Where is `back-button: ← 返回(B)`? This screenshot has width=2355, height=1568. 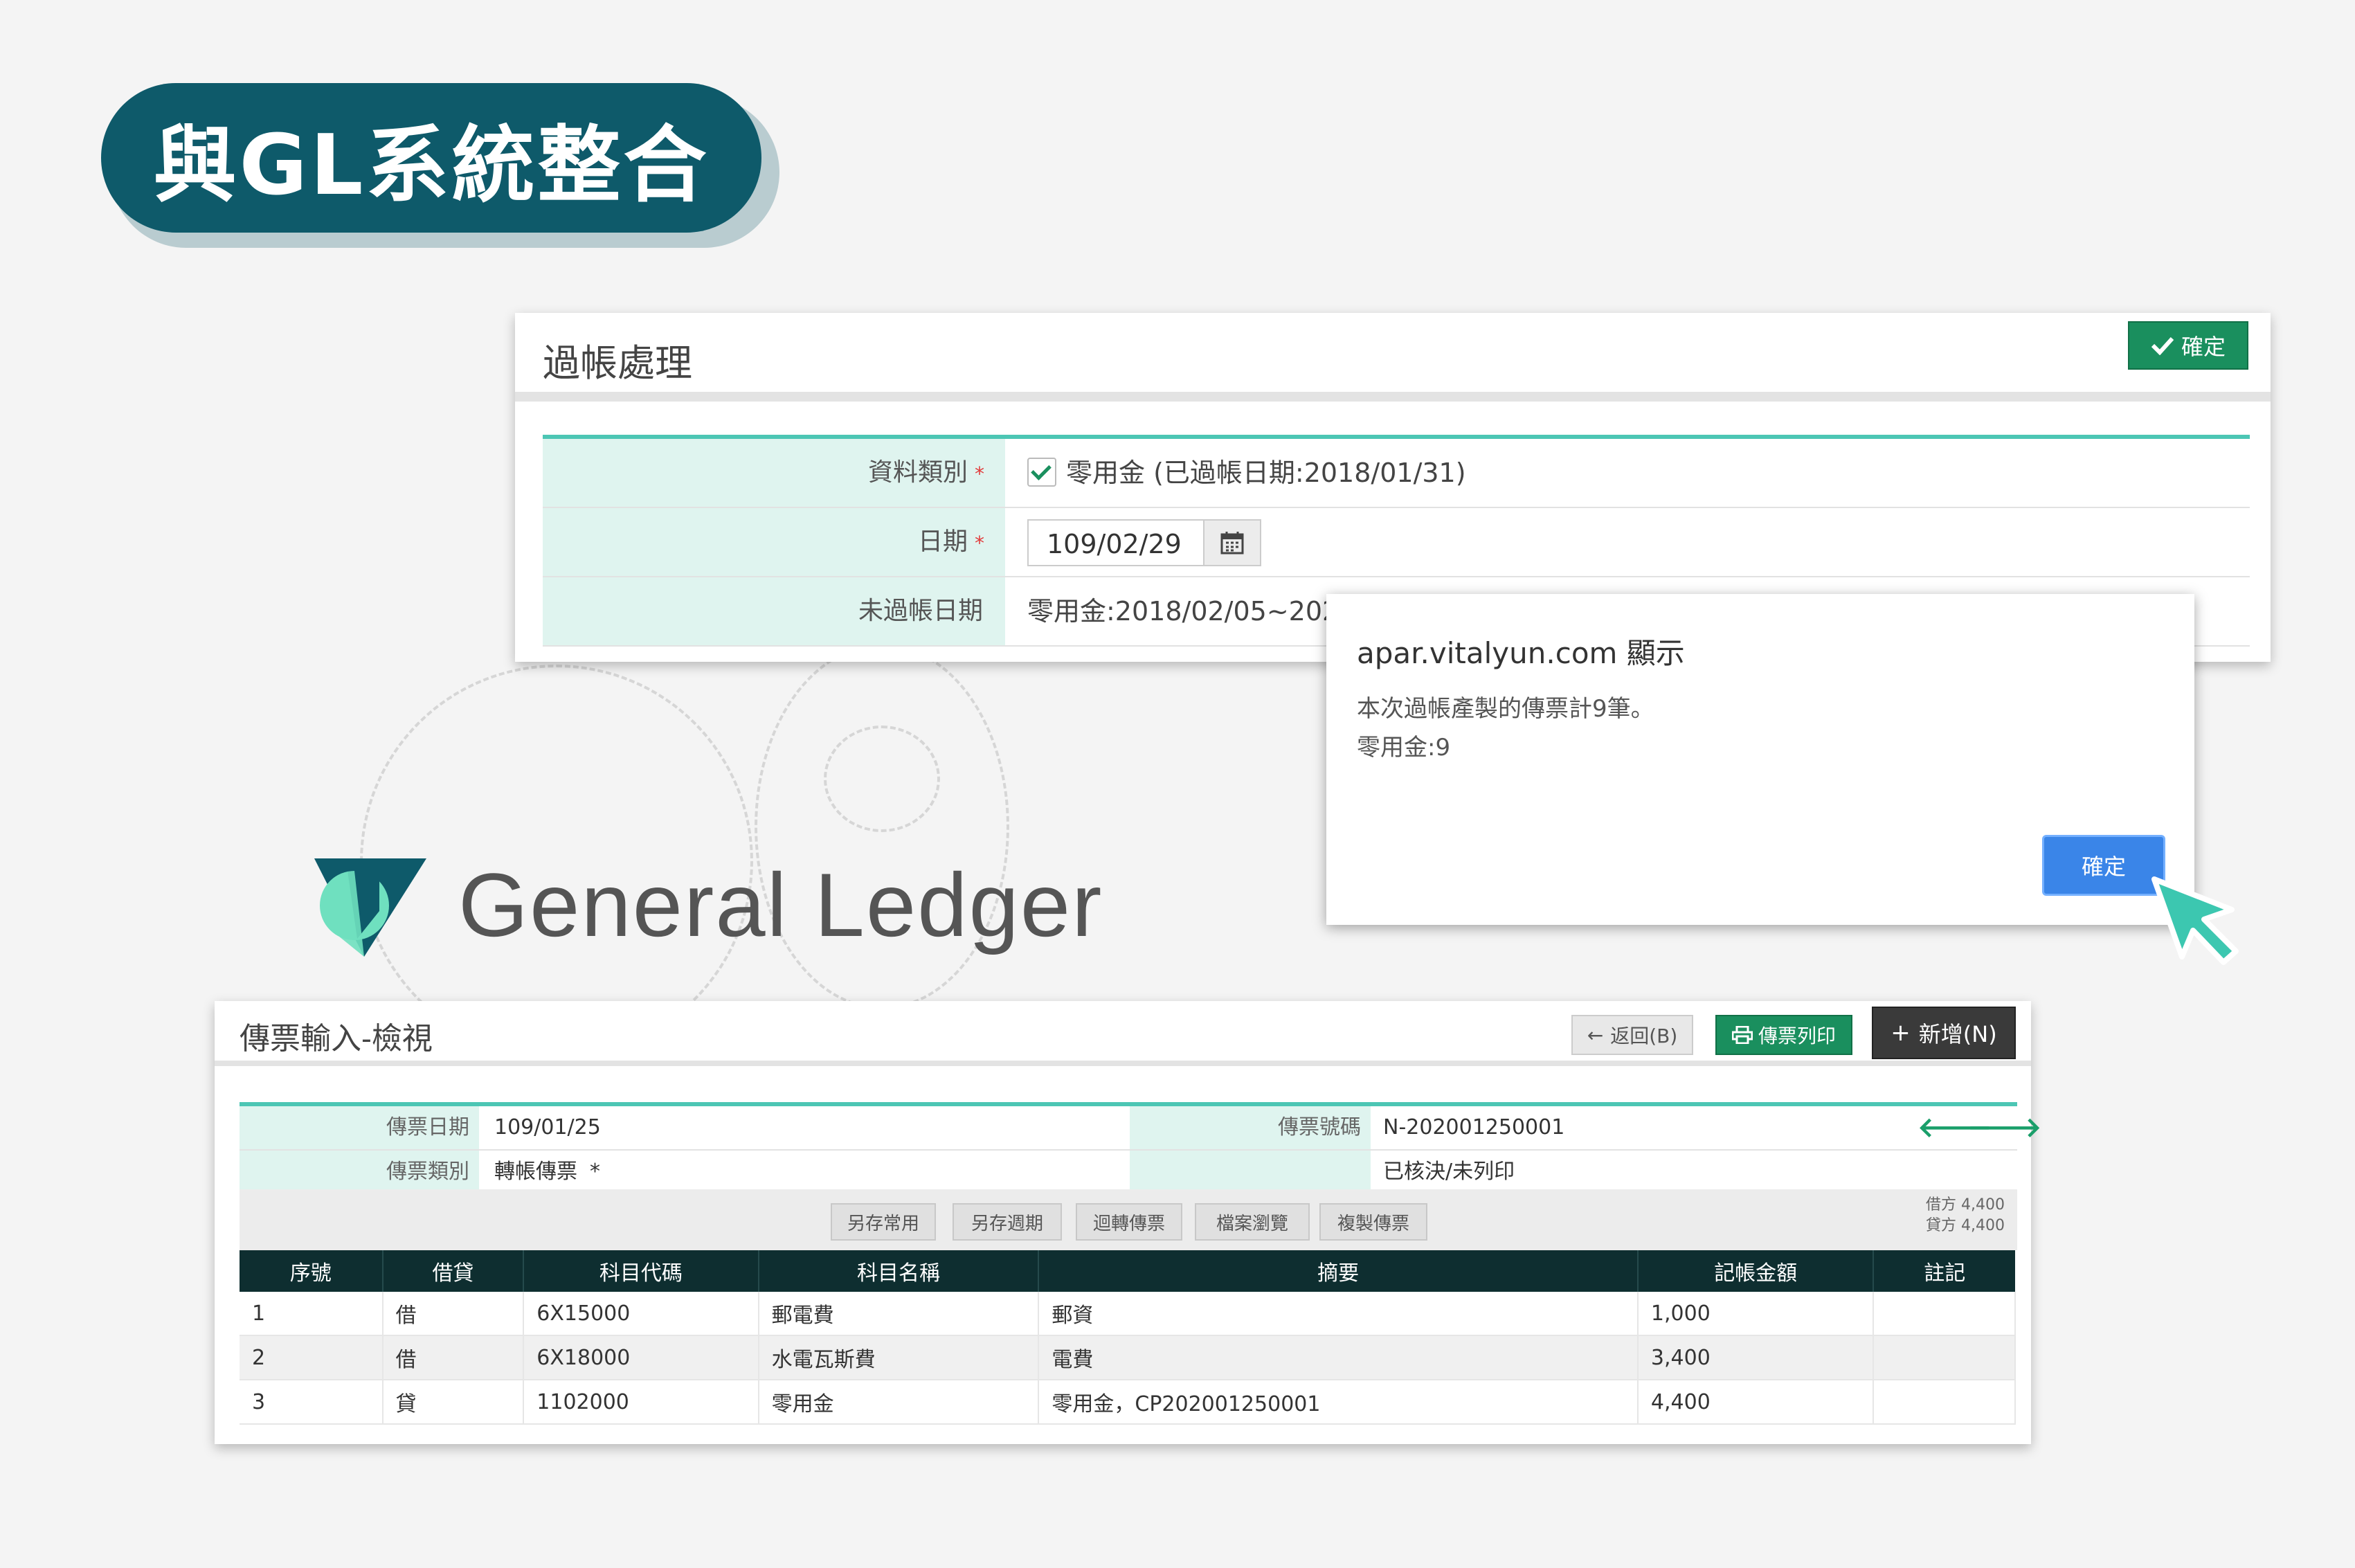 back-button: ← 返回(B) is located at coordinates (1632, 1035).